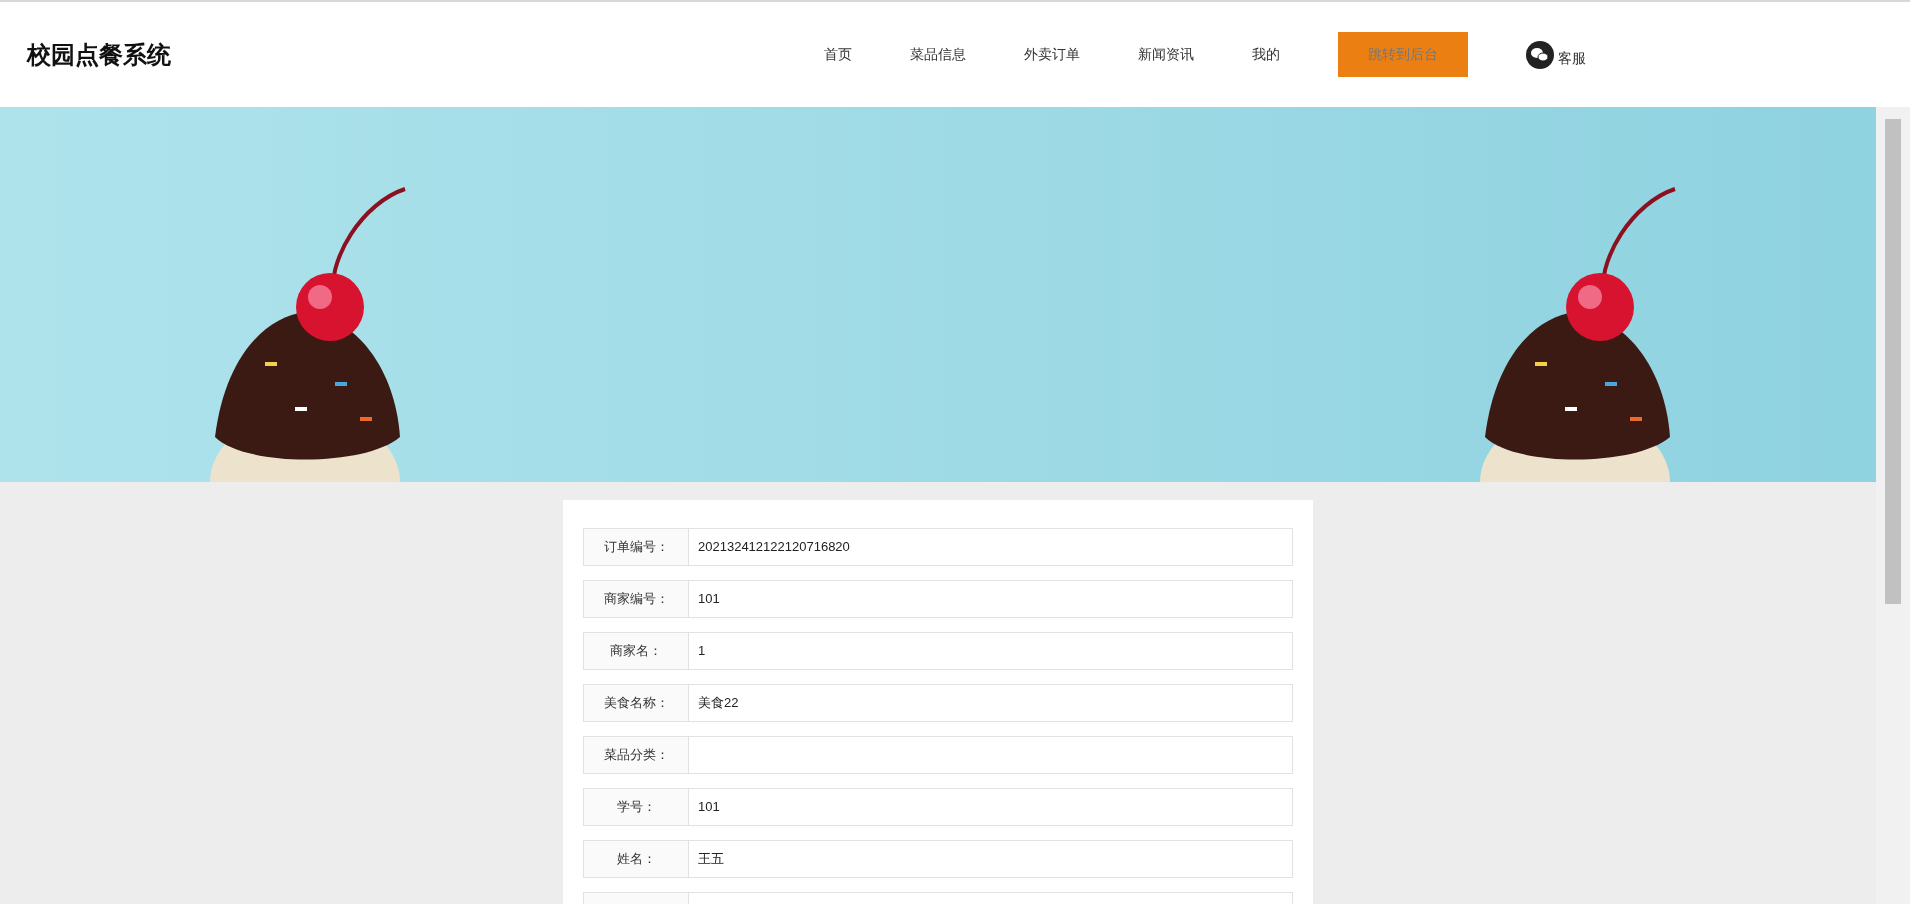 This screenshot has width=1910, height=904. Describe the element at coordinates (838, 54) in the screenshot. I see `nav-link: 首页` at that location.